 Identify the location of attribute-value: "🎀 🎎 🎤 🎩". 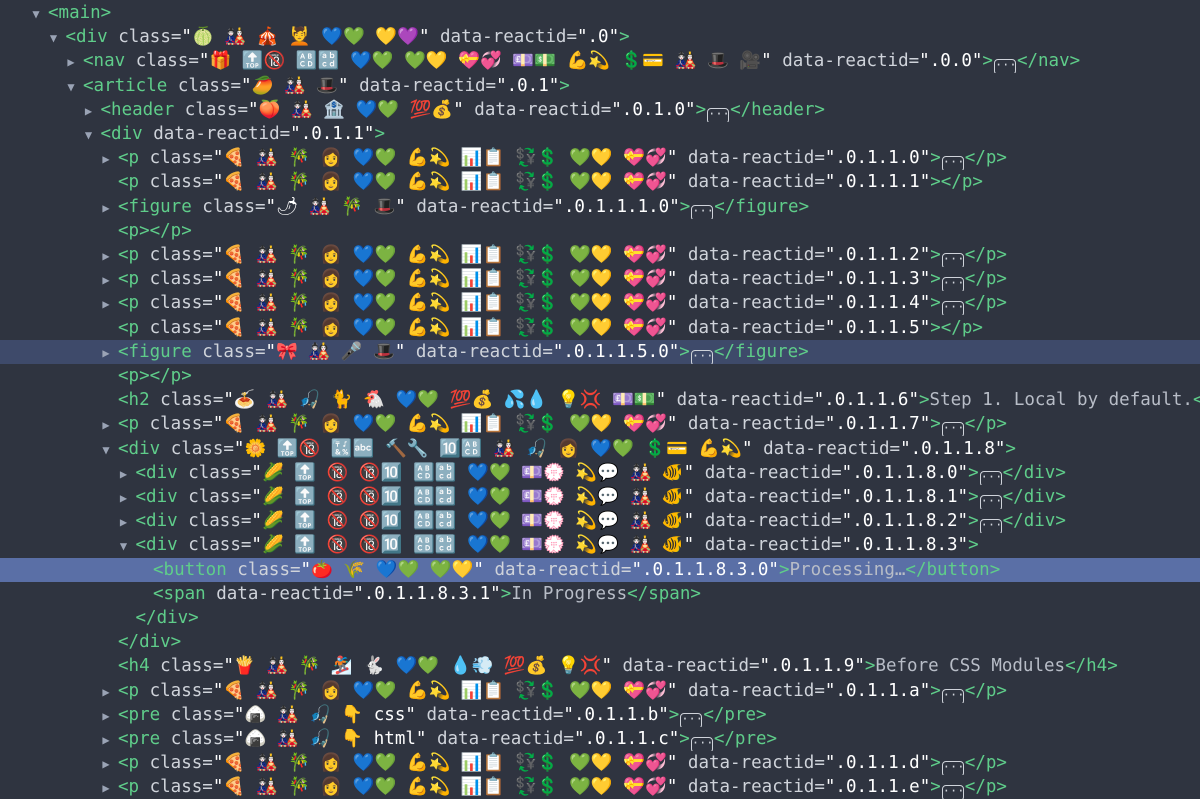
(340, 351).